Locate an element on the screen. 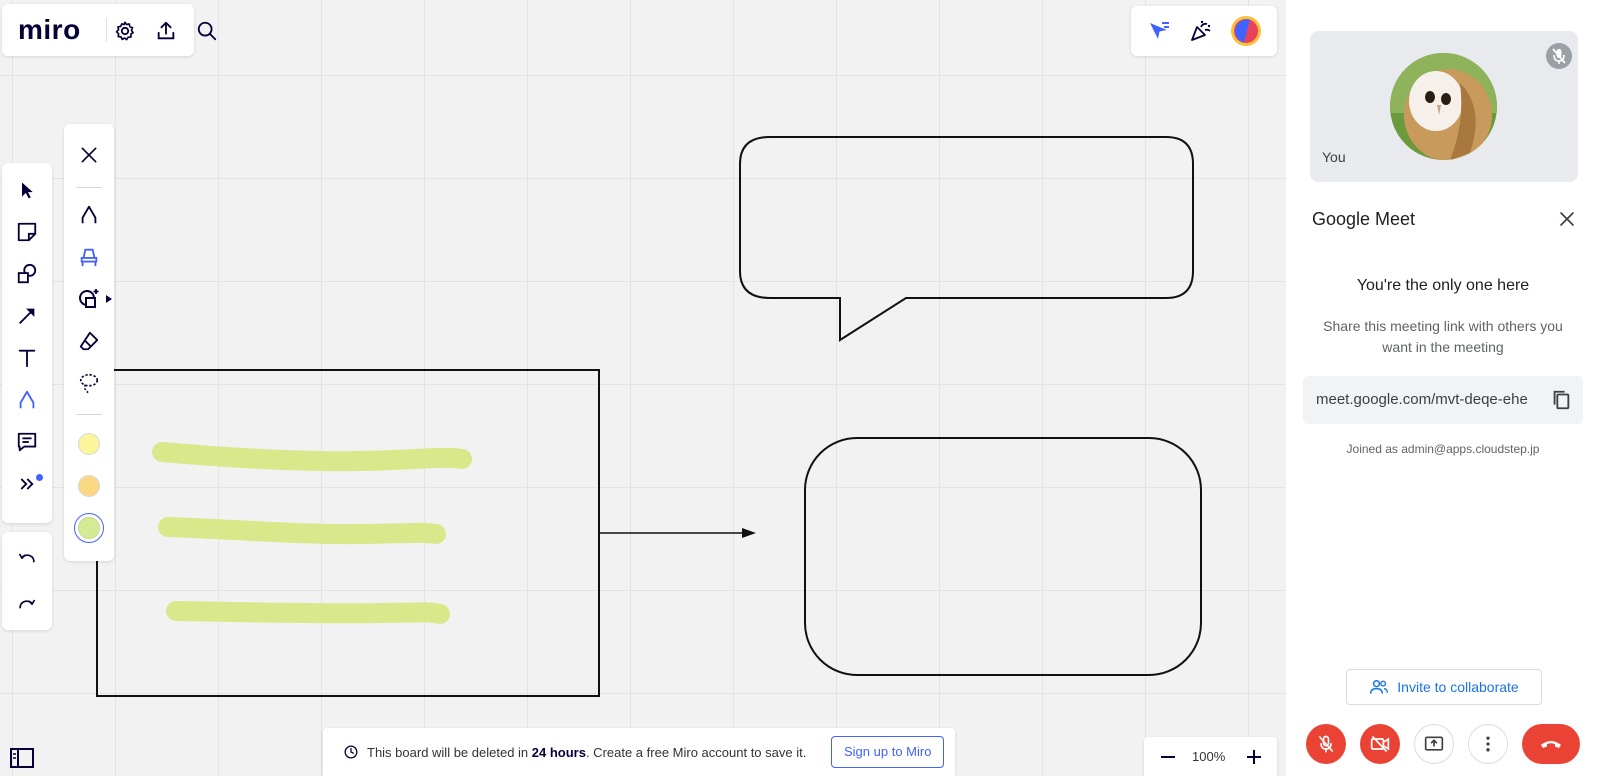 The height and width of the screenshot is (776, 1600). comment-icon is located at coordinates (27, 442).